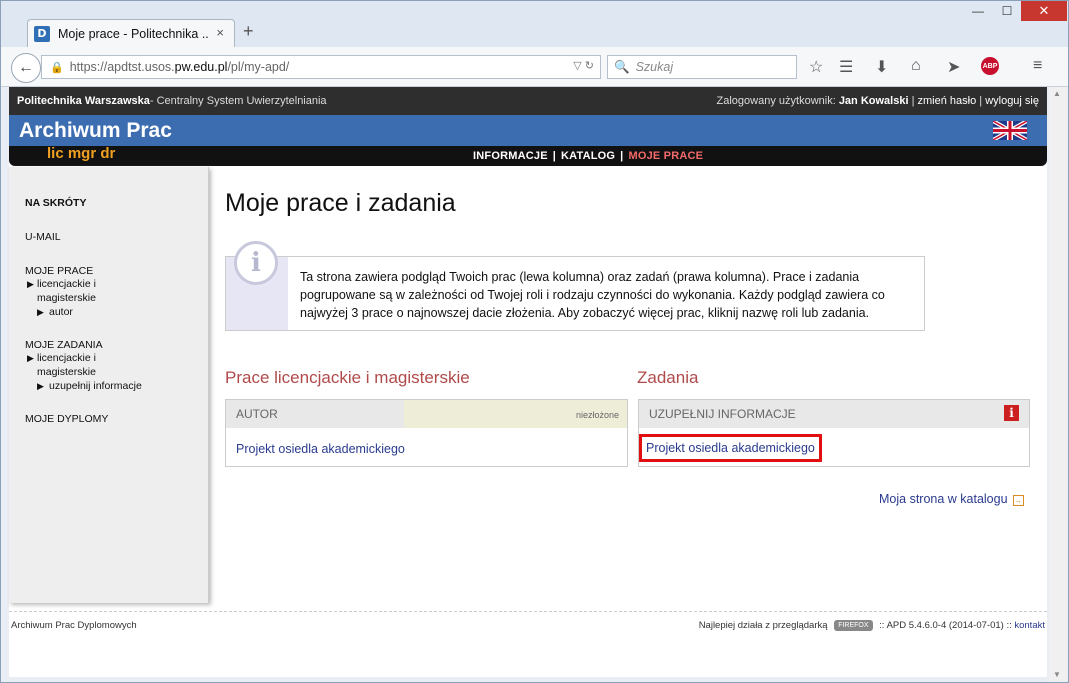 The height and width of the screenshot is (683, 1069). What do you see at coordinates (654, 67) in the screenshot?
I see `search-placeholder: Szukaj` at bounding box center [654, 67].